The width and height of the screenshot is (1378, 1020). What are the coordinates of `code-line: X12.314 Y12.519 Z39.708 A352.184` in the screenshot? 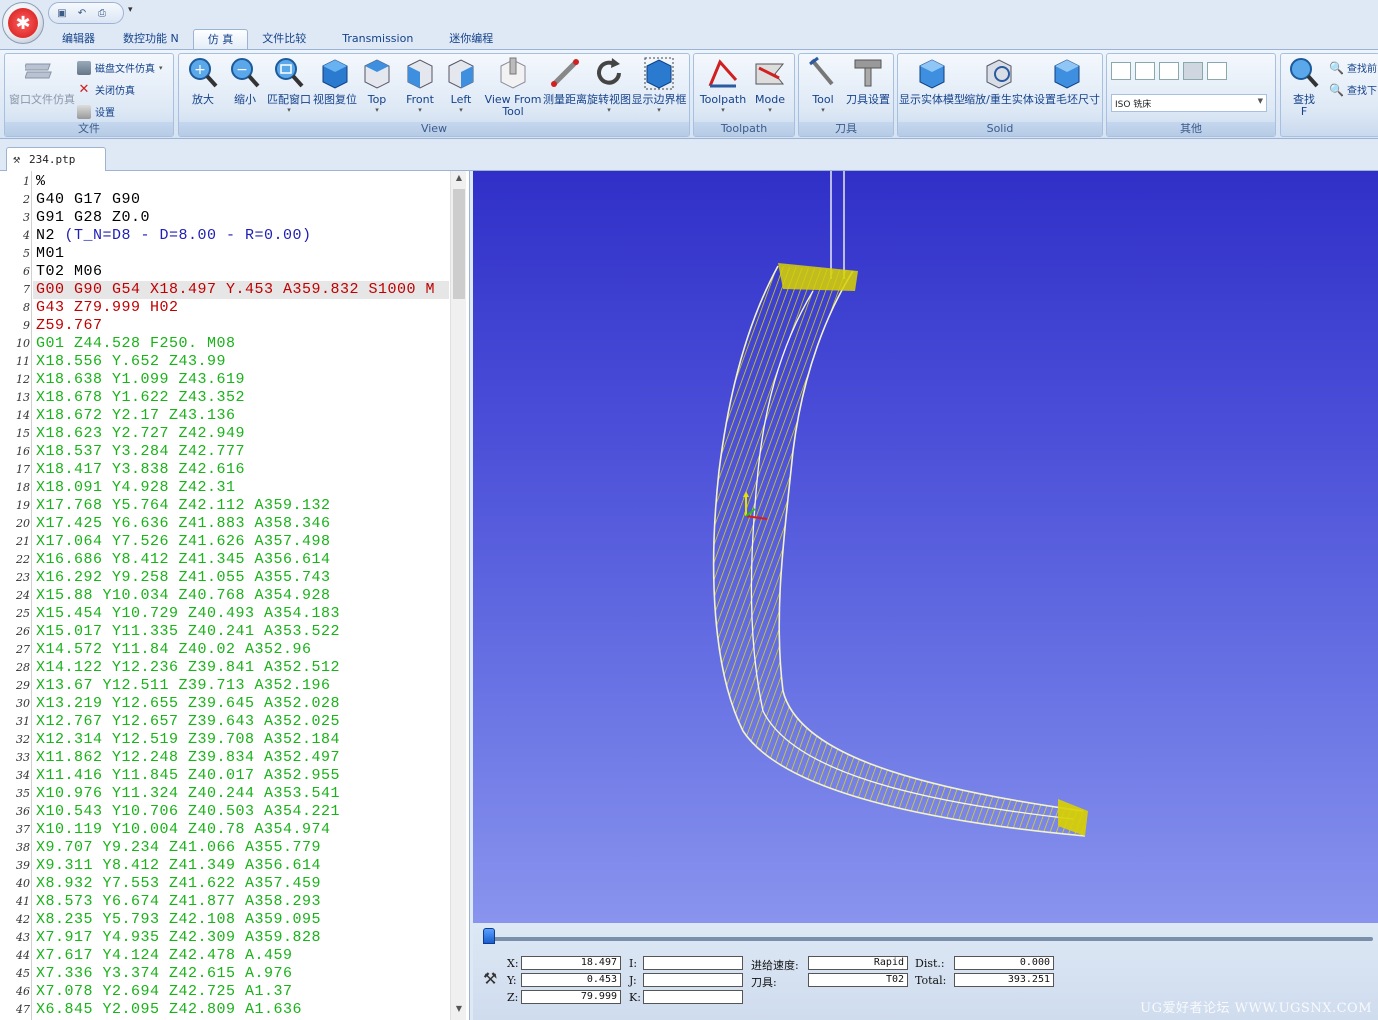 It's located at (188, 739).